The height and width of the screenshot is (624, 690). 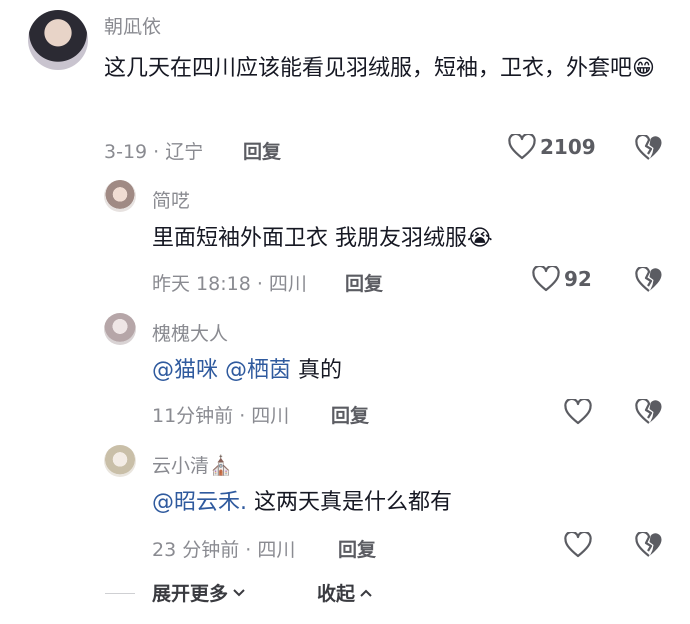 I want to click on crying-emoji-icon: 😭, so click(x=480, y=238).